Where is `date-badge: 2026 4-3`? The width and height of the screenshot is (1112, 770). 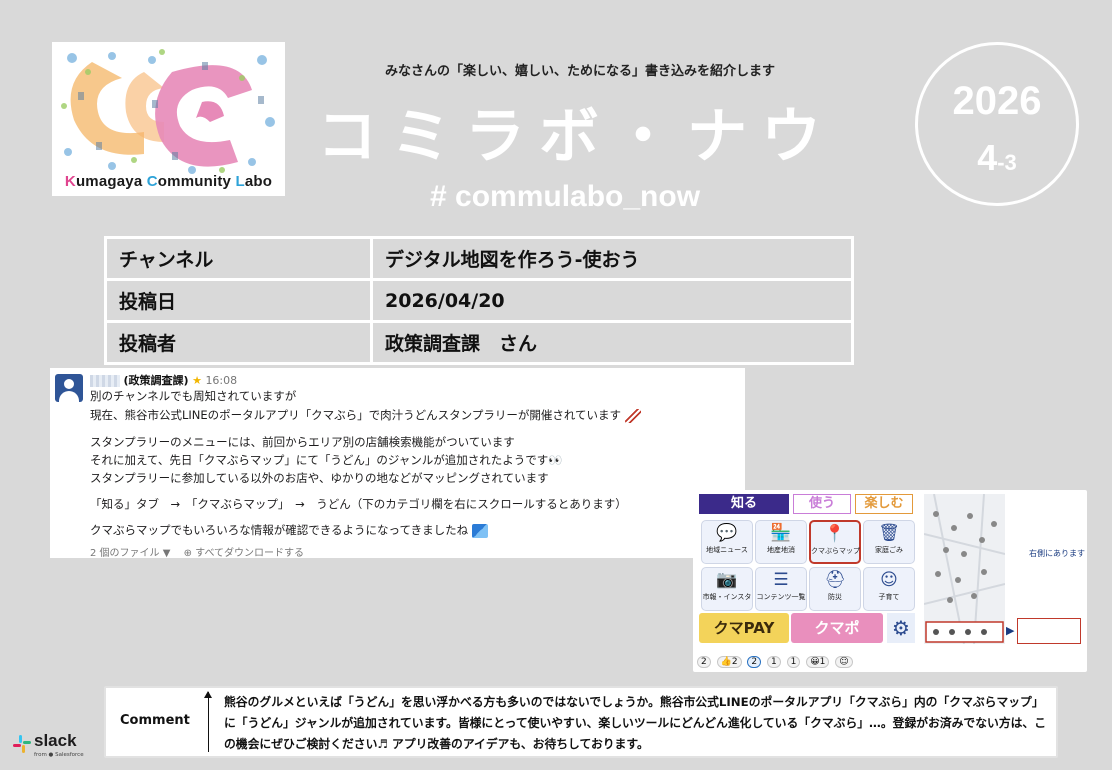
date-badge: 2026 4-3 is located at coordinates (997, 124).